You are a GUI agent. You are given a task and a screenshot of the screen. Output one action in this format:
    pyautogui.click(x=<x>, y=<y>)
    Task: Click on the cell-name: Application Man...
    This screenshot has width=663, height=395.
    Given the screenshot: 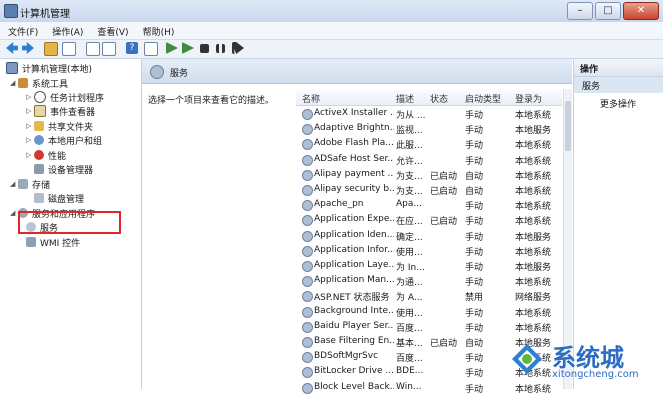 What is the action you would take?
    pyautogui.click(x=354, y=280)
    